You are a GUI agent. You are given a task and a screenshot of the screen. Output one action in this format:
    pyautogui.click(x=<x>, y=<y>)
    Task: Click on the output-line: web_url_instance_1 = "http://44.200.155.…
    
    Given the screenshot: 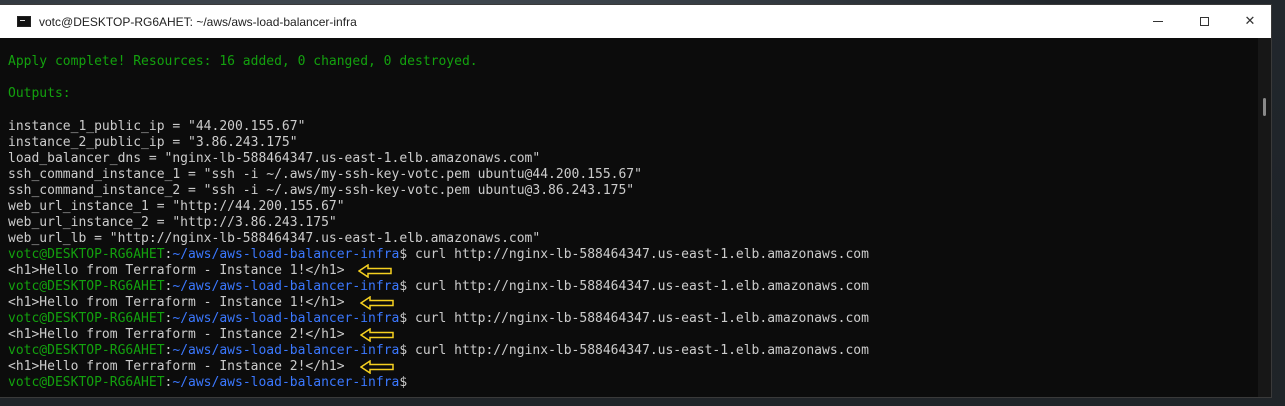 What is the action you would take?
    pyautogui.click(x=176, y=206)
    